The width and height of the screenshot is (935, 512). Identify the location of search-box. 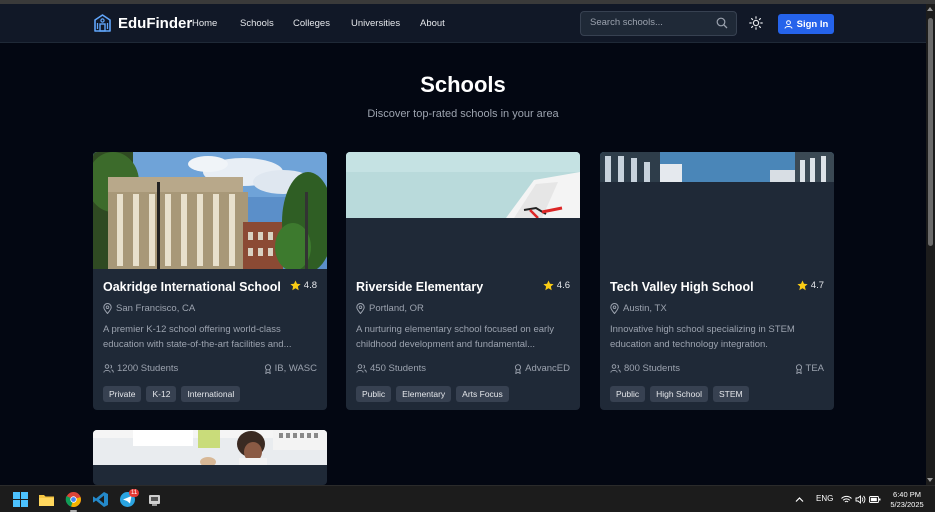
(658, 23).